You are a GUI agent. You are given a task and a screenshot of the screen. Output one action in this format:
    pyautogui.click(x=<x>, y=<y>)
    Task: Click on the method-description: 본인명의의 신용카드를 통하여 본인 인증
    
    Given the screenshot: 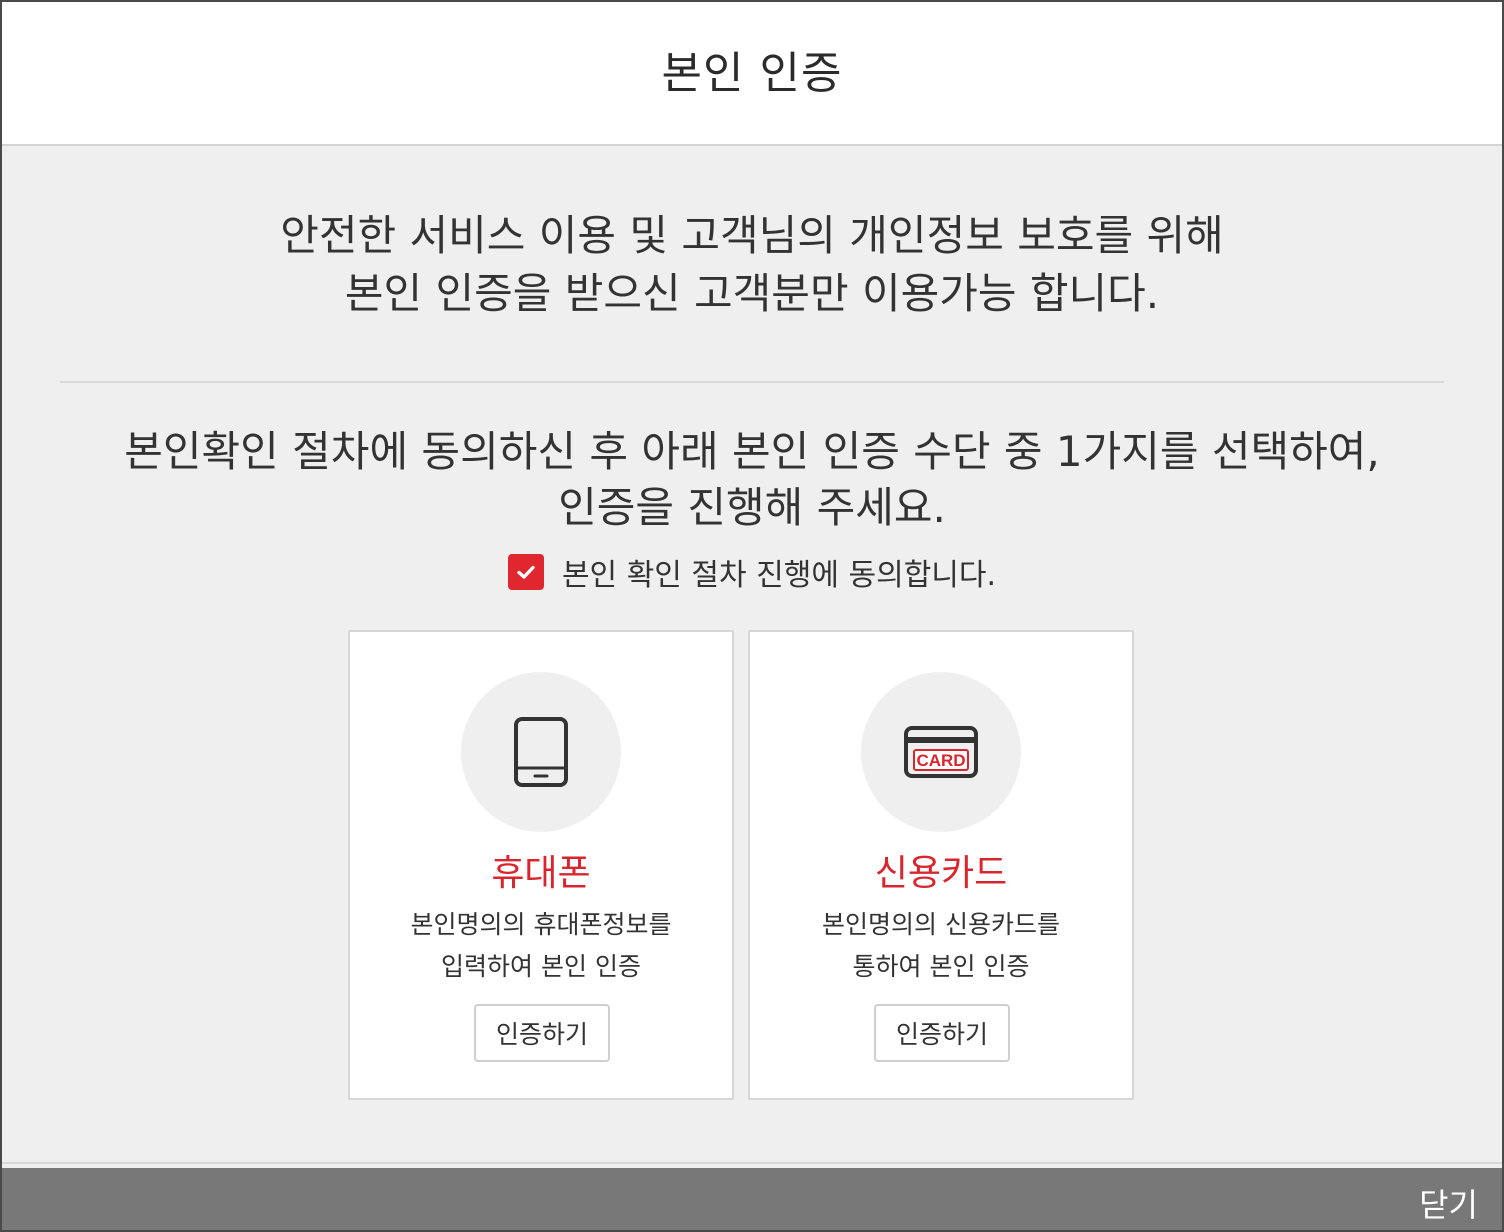 What is the action you would take?
    pyautogui.click(x=941, y=946)
    